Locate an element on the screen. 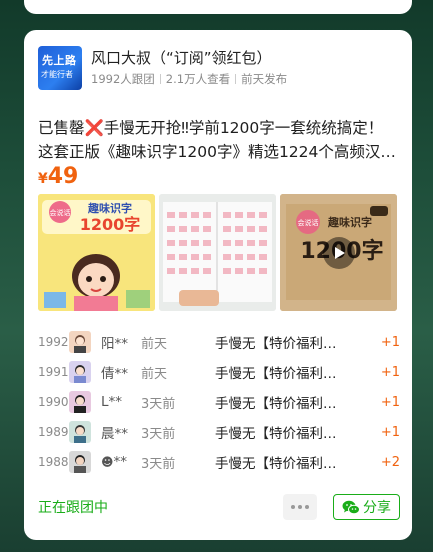  order-number: 1992 is located at coordinates (53, 342).